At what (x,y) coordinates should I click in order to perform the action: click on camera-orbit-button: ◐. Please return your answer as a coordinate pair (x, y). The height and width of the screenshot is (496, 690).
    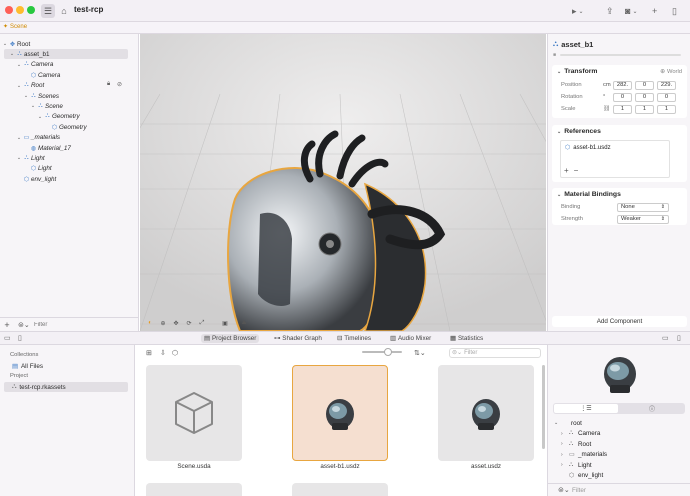
    Looking at the image, I should click on (150, 323).